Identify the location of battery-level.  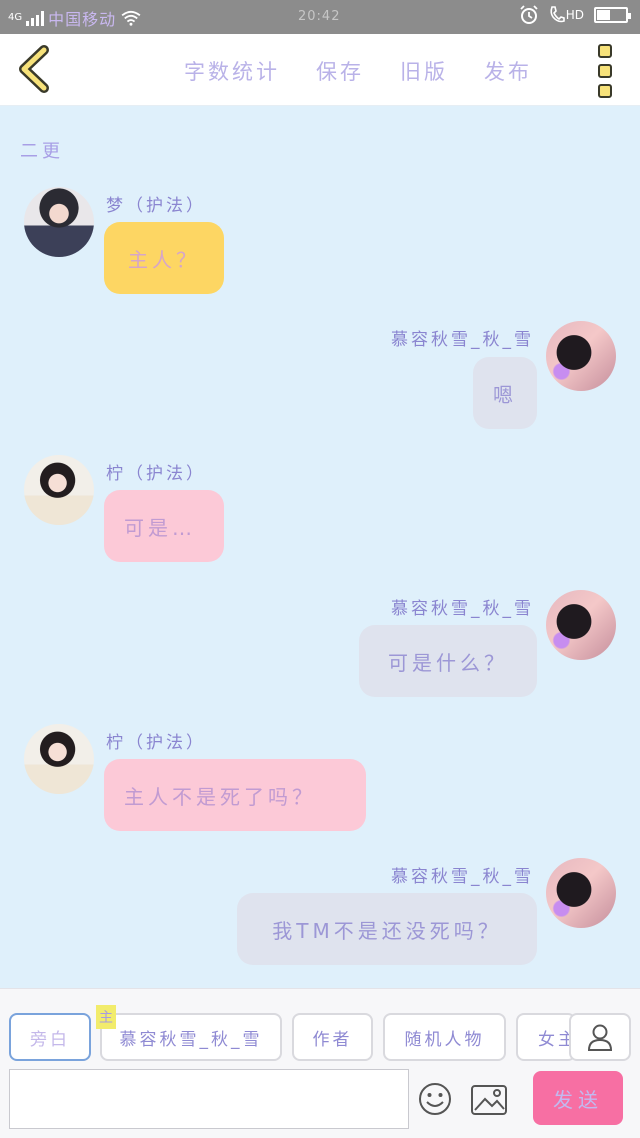
(603, 15).